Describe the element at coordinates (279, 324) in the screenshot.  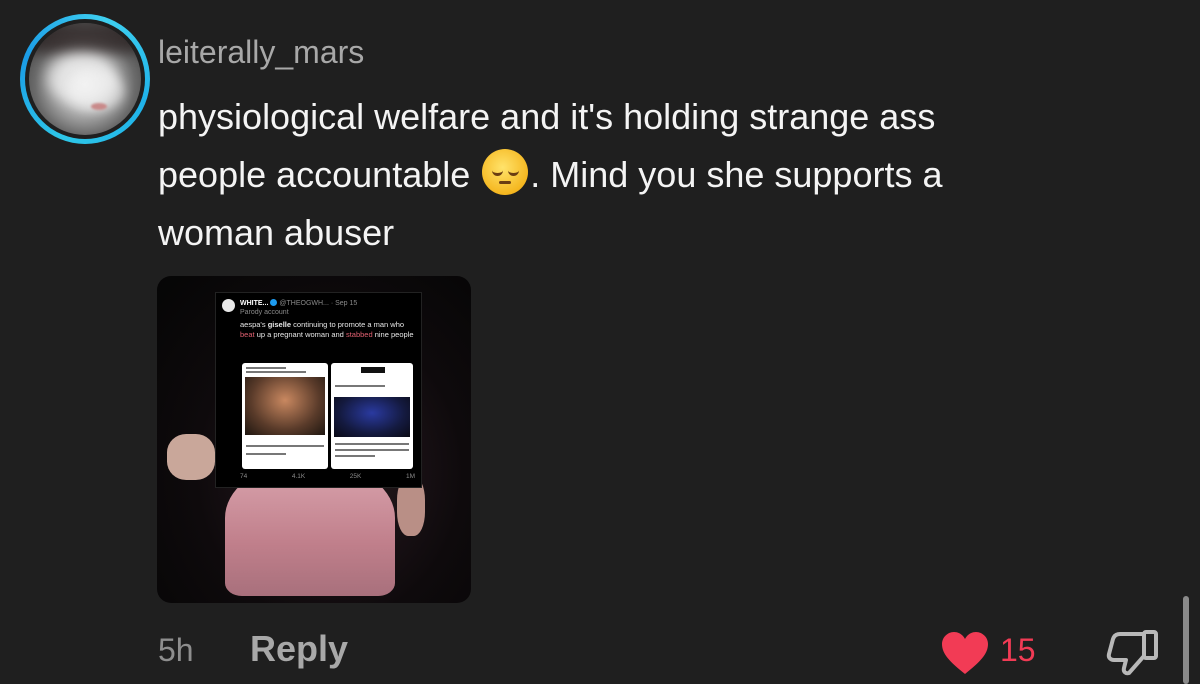
I see `tweet-text-bold: giselle` at that location.